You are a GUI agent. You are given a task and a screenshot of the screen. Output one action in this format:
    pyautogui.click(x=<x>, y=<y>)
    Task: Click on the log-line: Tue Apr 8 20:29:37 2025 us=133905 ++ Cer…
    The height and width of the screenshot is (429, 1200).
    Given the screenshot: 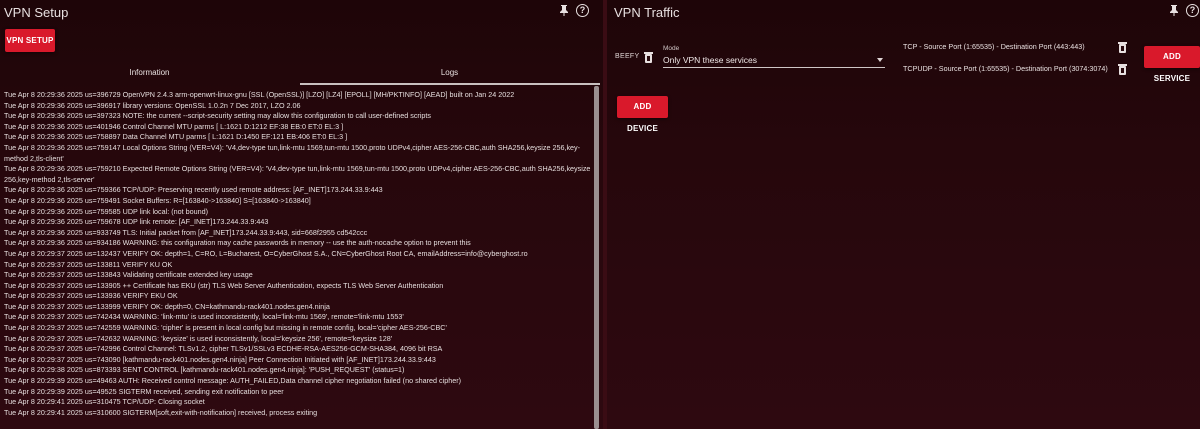 What is the action you would take?
    pyautogui.click(x=224, y=285)
    